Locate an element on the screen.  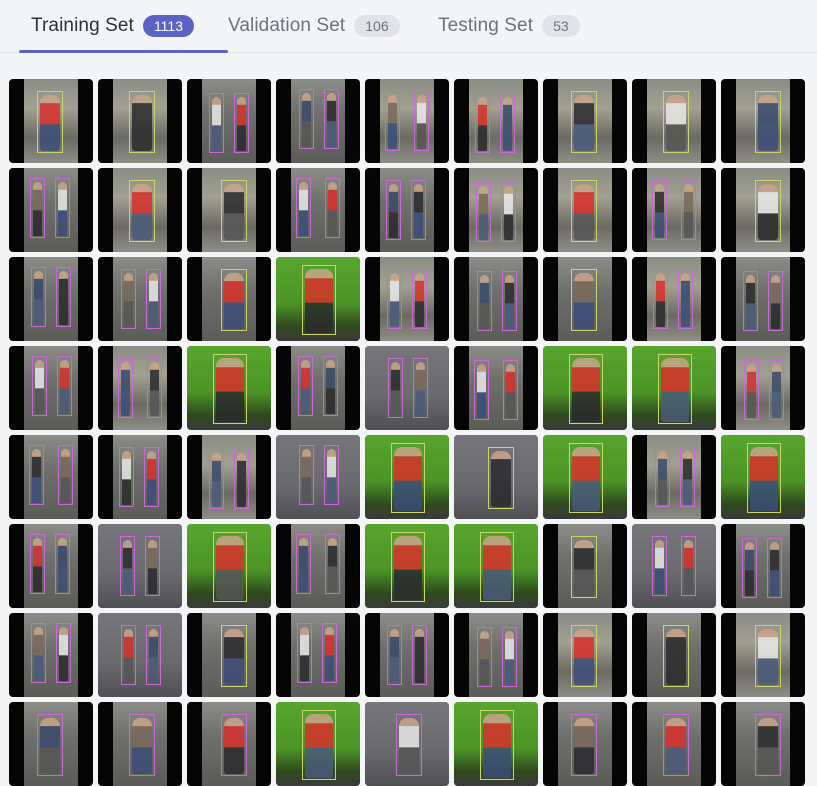
tab-training-set: Training Set 1113 is located at coordinates (123, 26).